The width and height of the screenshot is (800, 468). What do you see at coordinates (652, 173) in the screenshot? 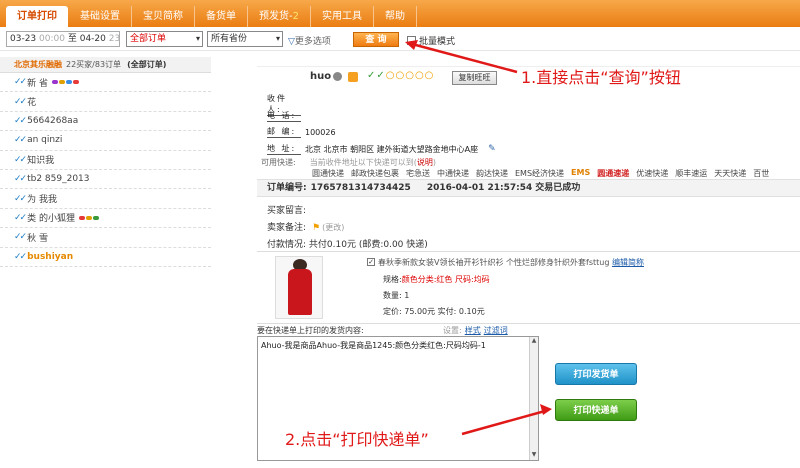
I see `carrier-option: 优速快递` at bounding box center [652, 173].